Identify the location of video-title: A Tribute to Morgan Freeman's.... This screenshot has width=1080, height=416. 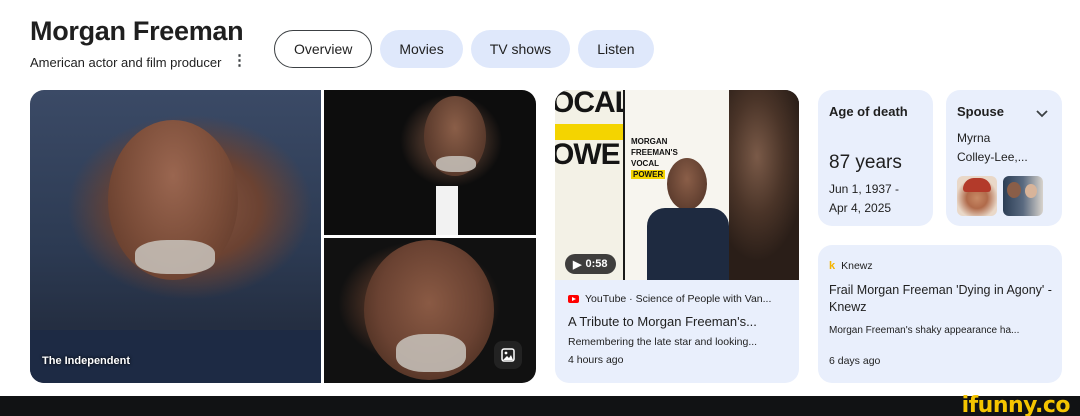
(662, 321).